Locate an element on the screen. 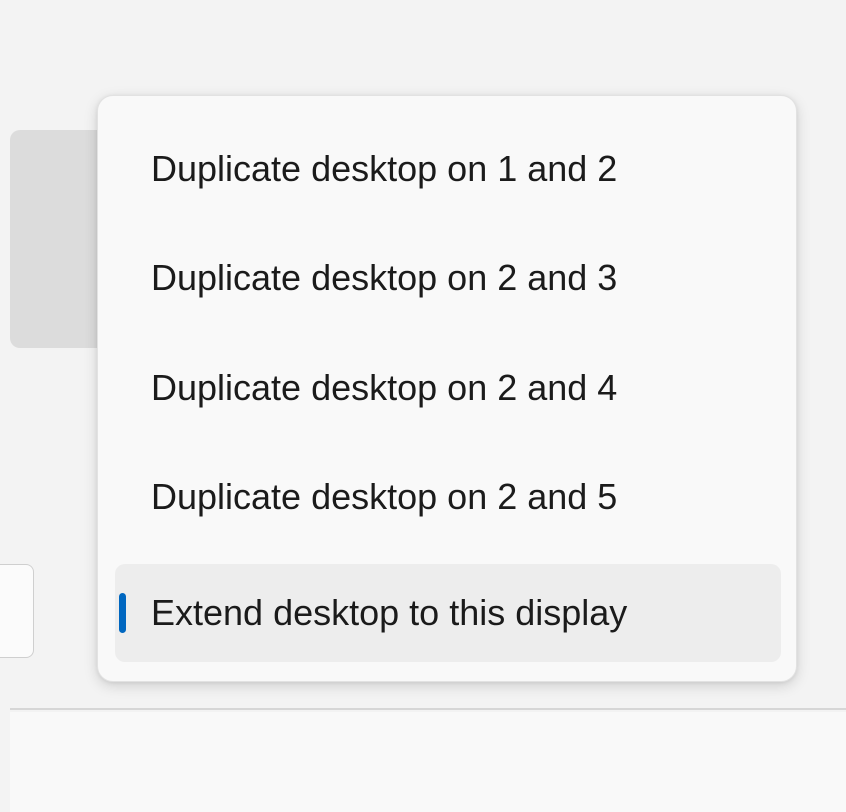  menu-item-label: Duplicate desktop on 2 and 5 is located at coordinates (384, 496).